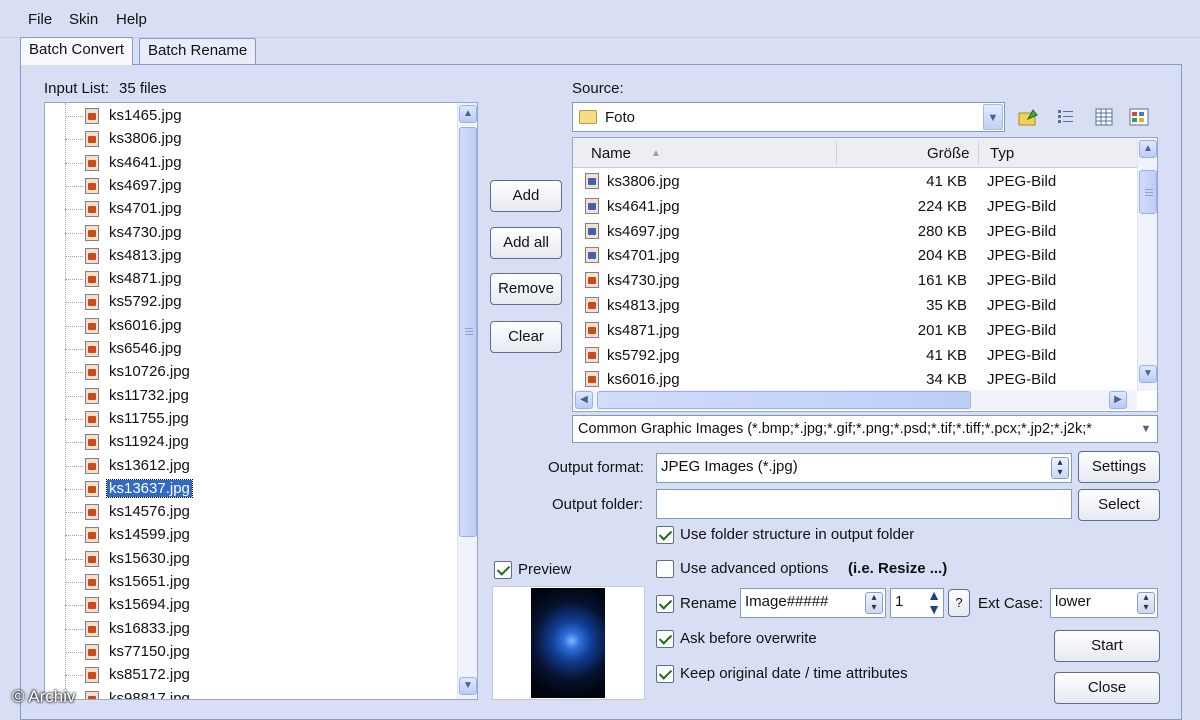 This screenshot has height=720, width=1200. I want to click on list-item: ks13612.jpg, so click(260, 466).